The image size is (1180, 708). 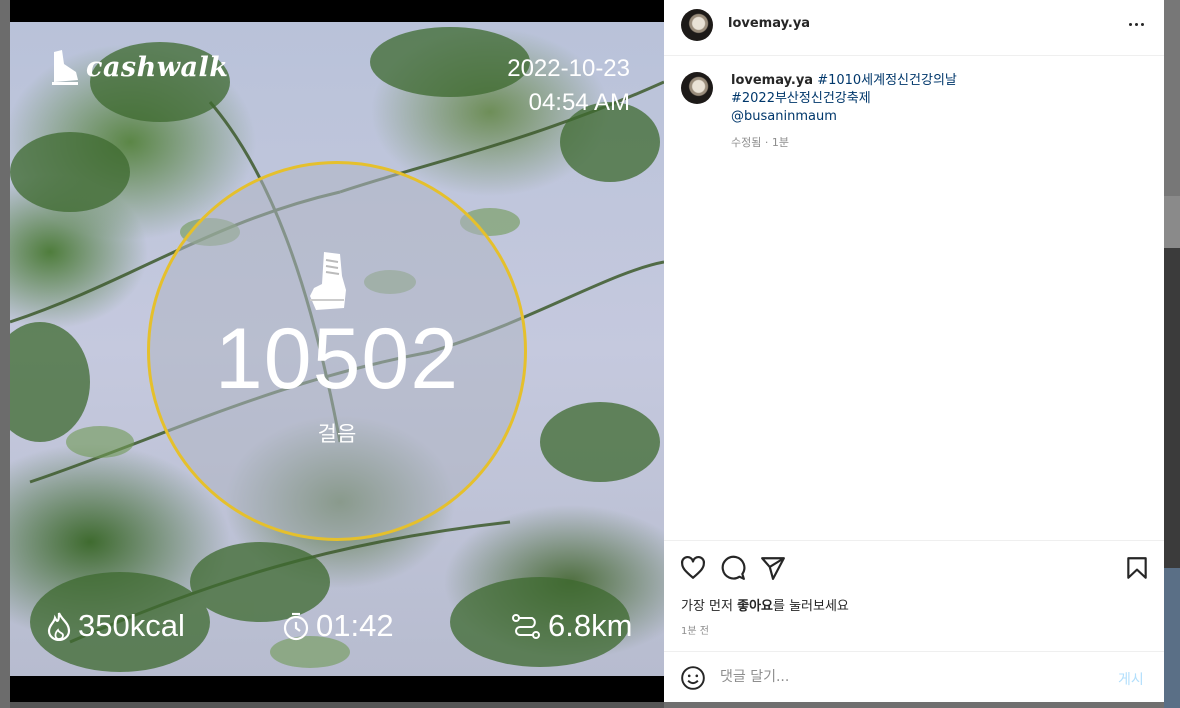 What do you see at coordinates (772, 80) in the screenshot?
I see `caption-username: lovemay.ya` at bounding box center [772, 80].